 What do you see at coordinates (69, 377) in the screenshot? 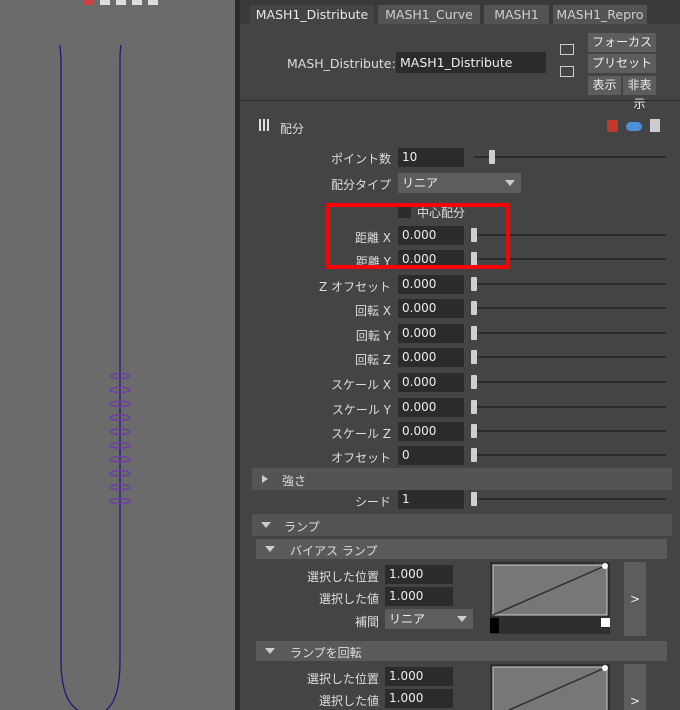
I see `curve-outer` at bounding box center [69, 377].